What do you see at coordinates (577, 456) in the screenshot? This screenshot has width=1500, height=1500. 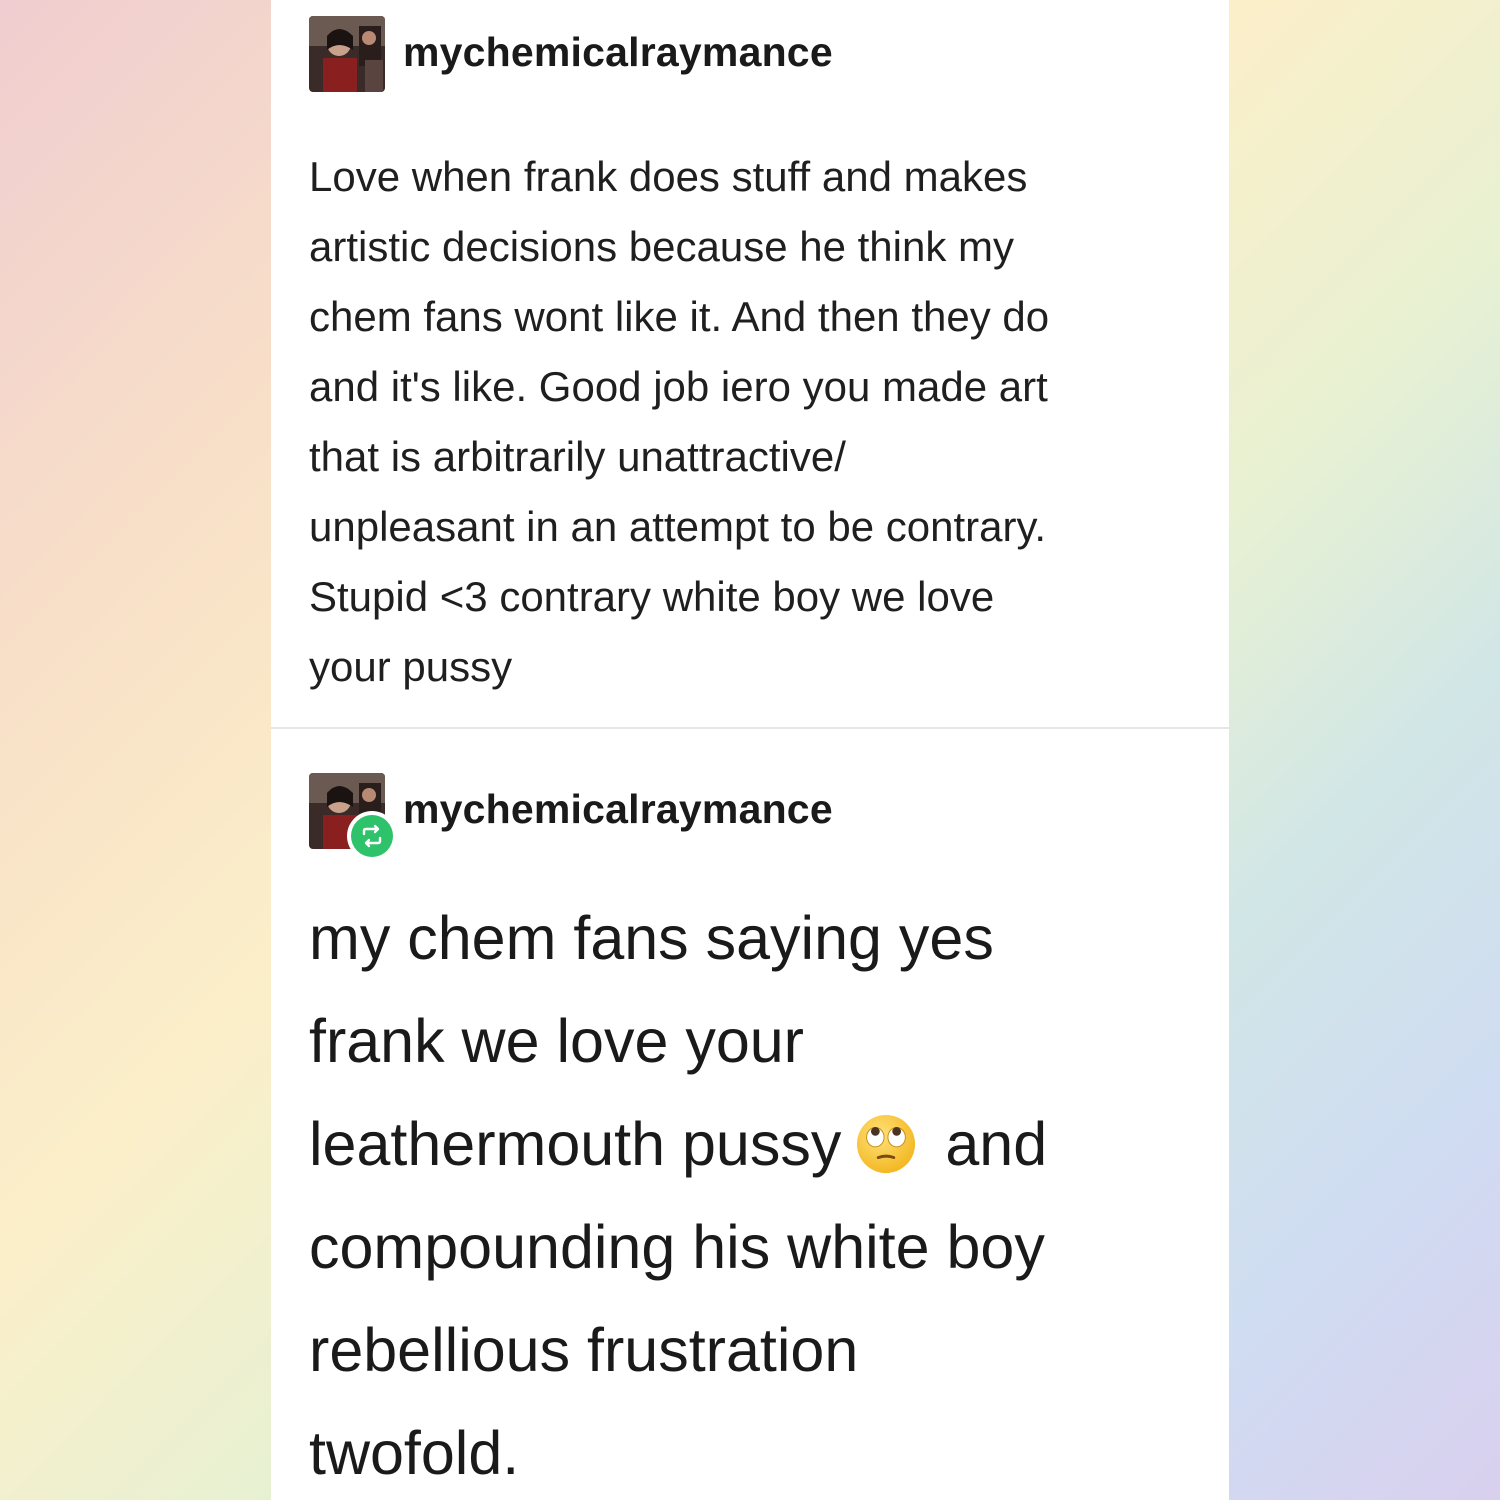 I see `body-line: that is arbitrarily unattractive/` at bounding box center [577, 456].